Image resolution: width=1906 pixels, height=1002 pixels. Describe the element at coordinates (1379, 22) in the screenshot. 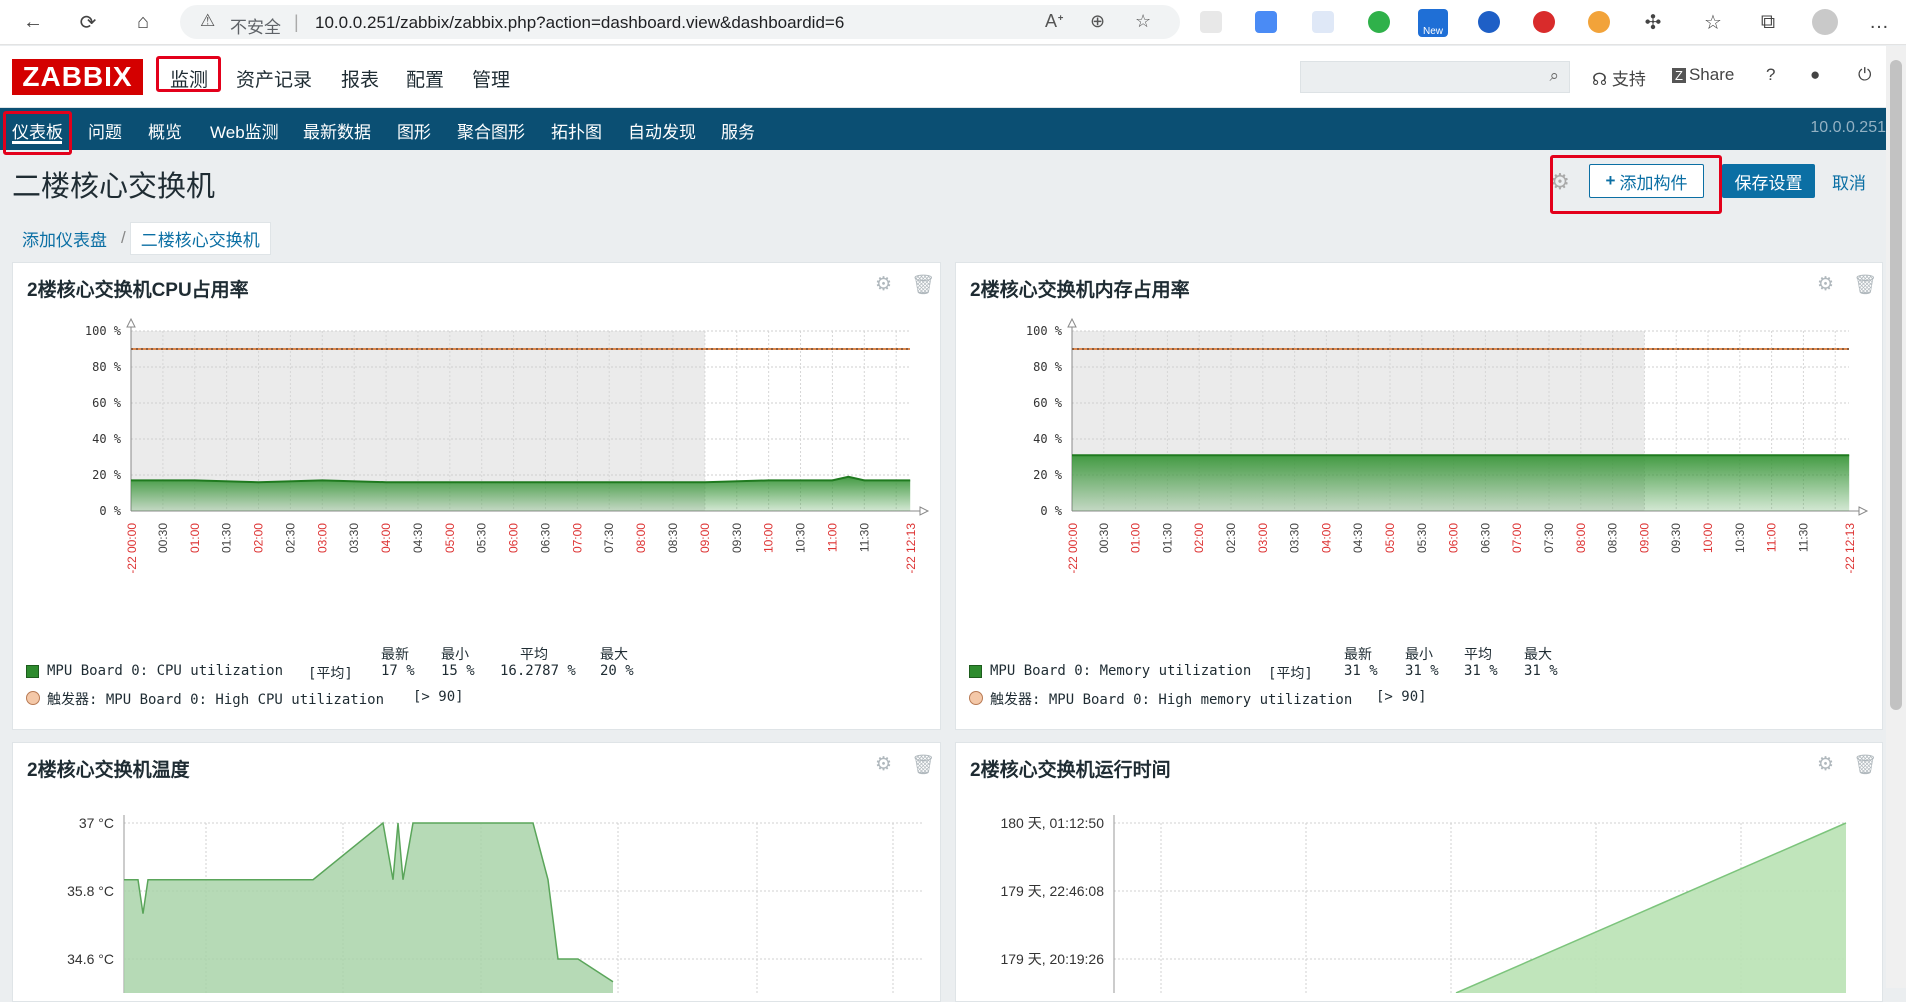

I see `shield-icon` at that location.